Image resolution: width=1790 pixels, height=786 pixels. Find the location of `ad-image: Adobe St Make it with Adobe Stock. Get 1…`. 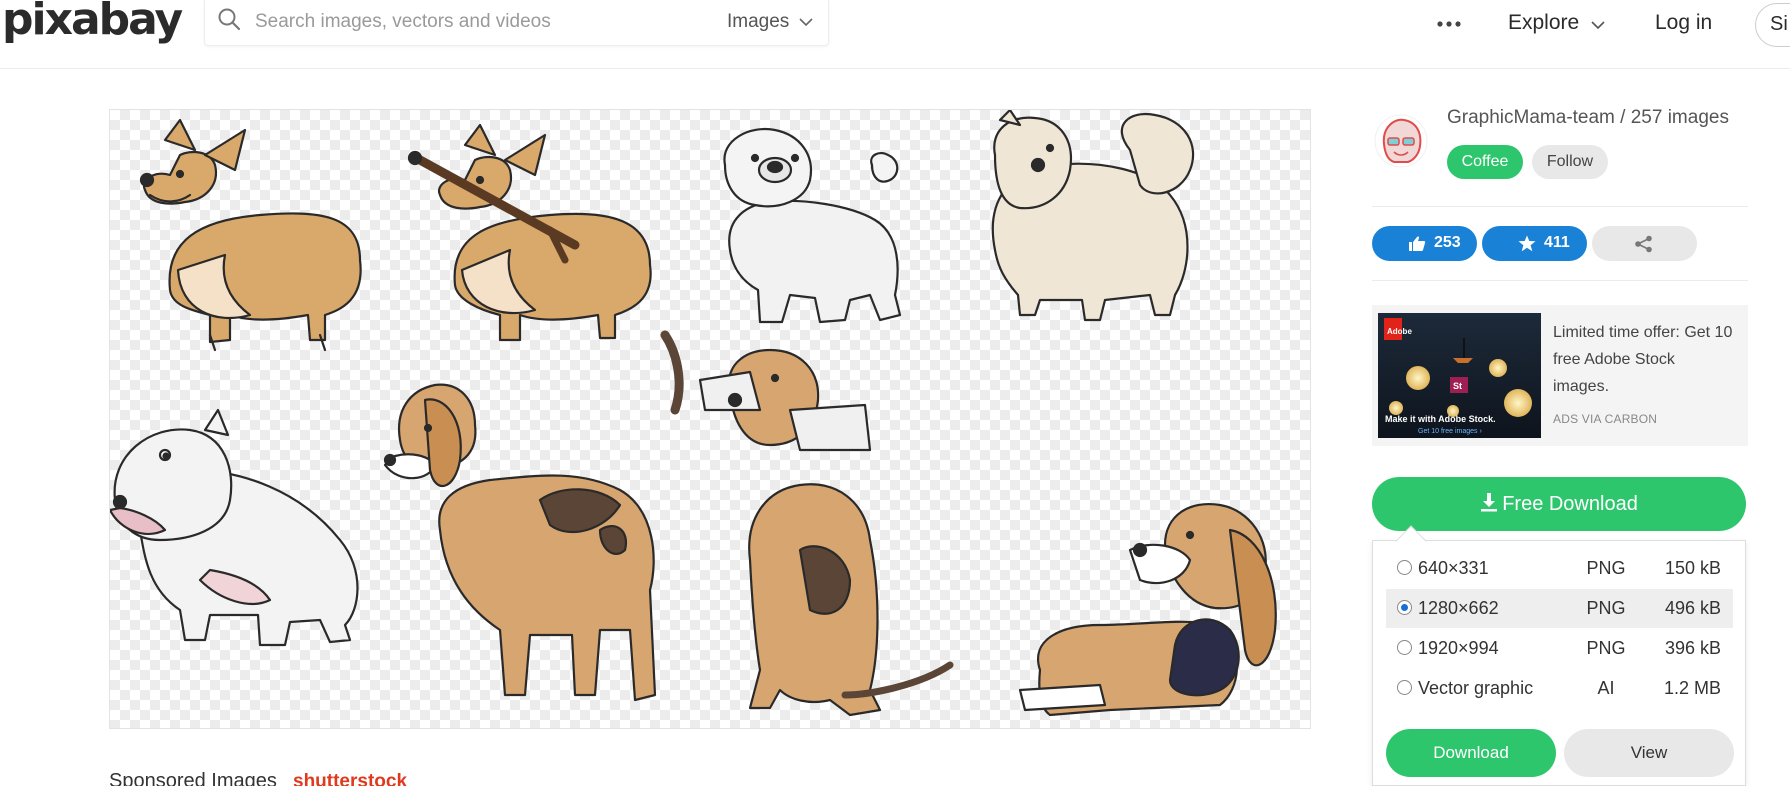

ad-image: Adobe St Make it with Adobe Stock. Get 1… is located at coordinates (1459, 375).